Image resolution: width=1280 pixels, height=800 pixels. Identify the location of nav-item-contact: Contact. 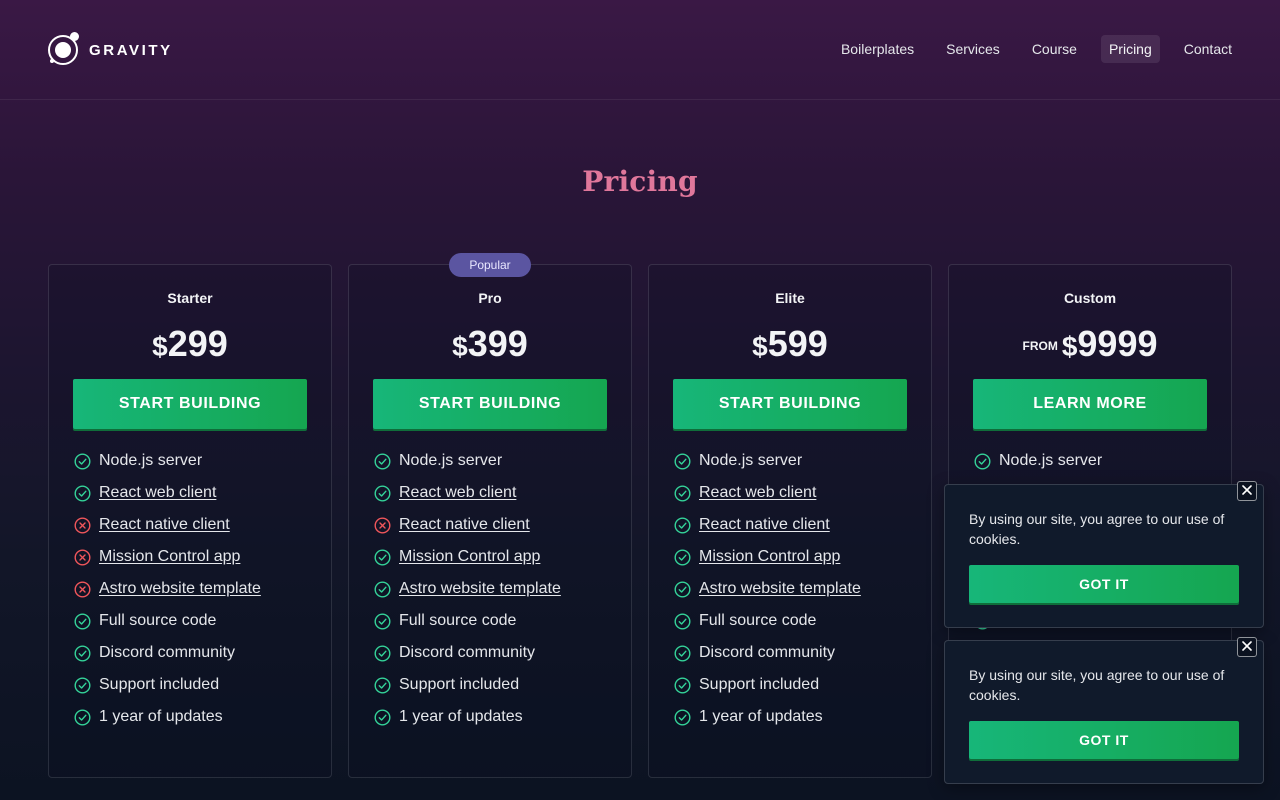
(1208, 49).